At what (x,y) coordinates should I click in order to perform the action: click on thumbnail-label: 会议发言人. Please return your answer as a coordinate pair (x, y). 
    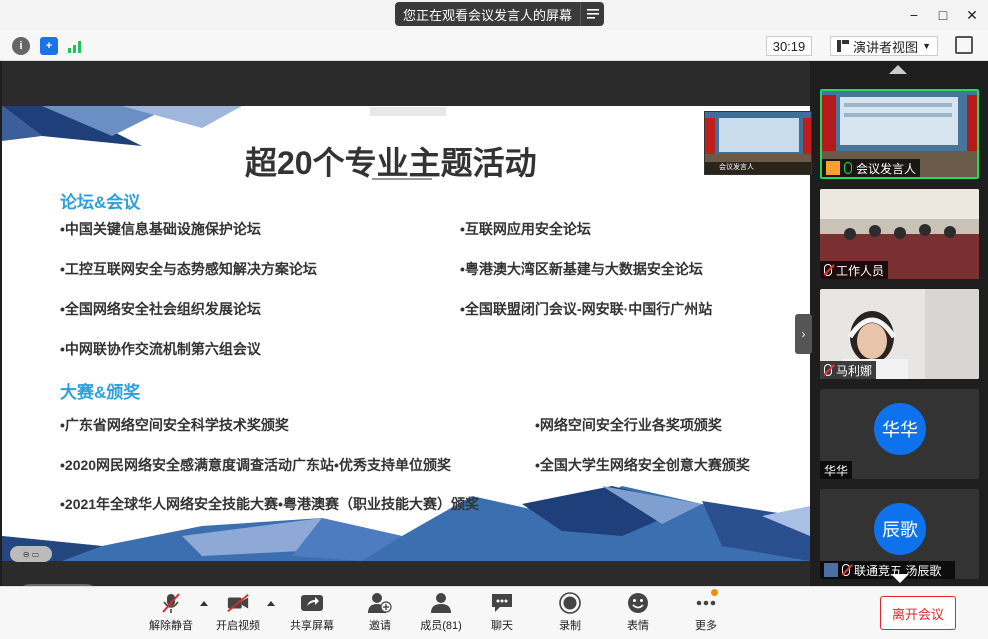
    Looking at the image, I should click on (758, 168).